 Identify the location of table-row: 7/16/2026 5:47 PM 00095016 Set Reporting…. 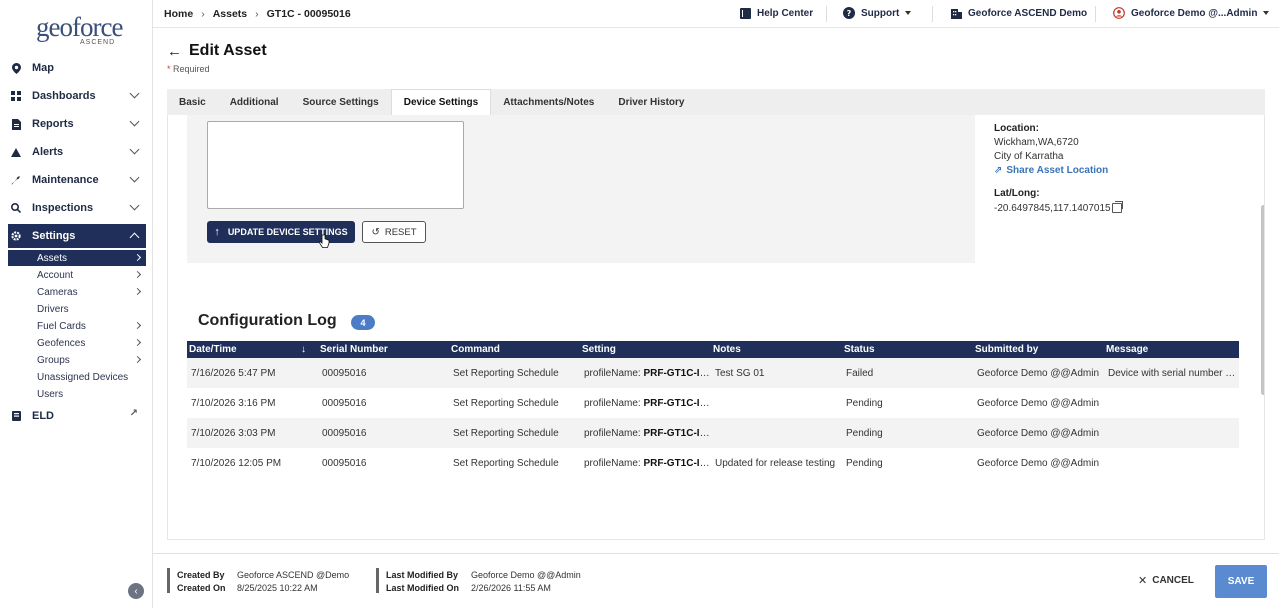
(713, 373).